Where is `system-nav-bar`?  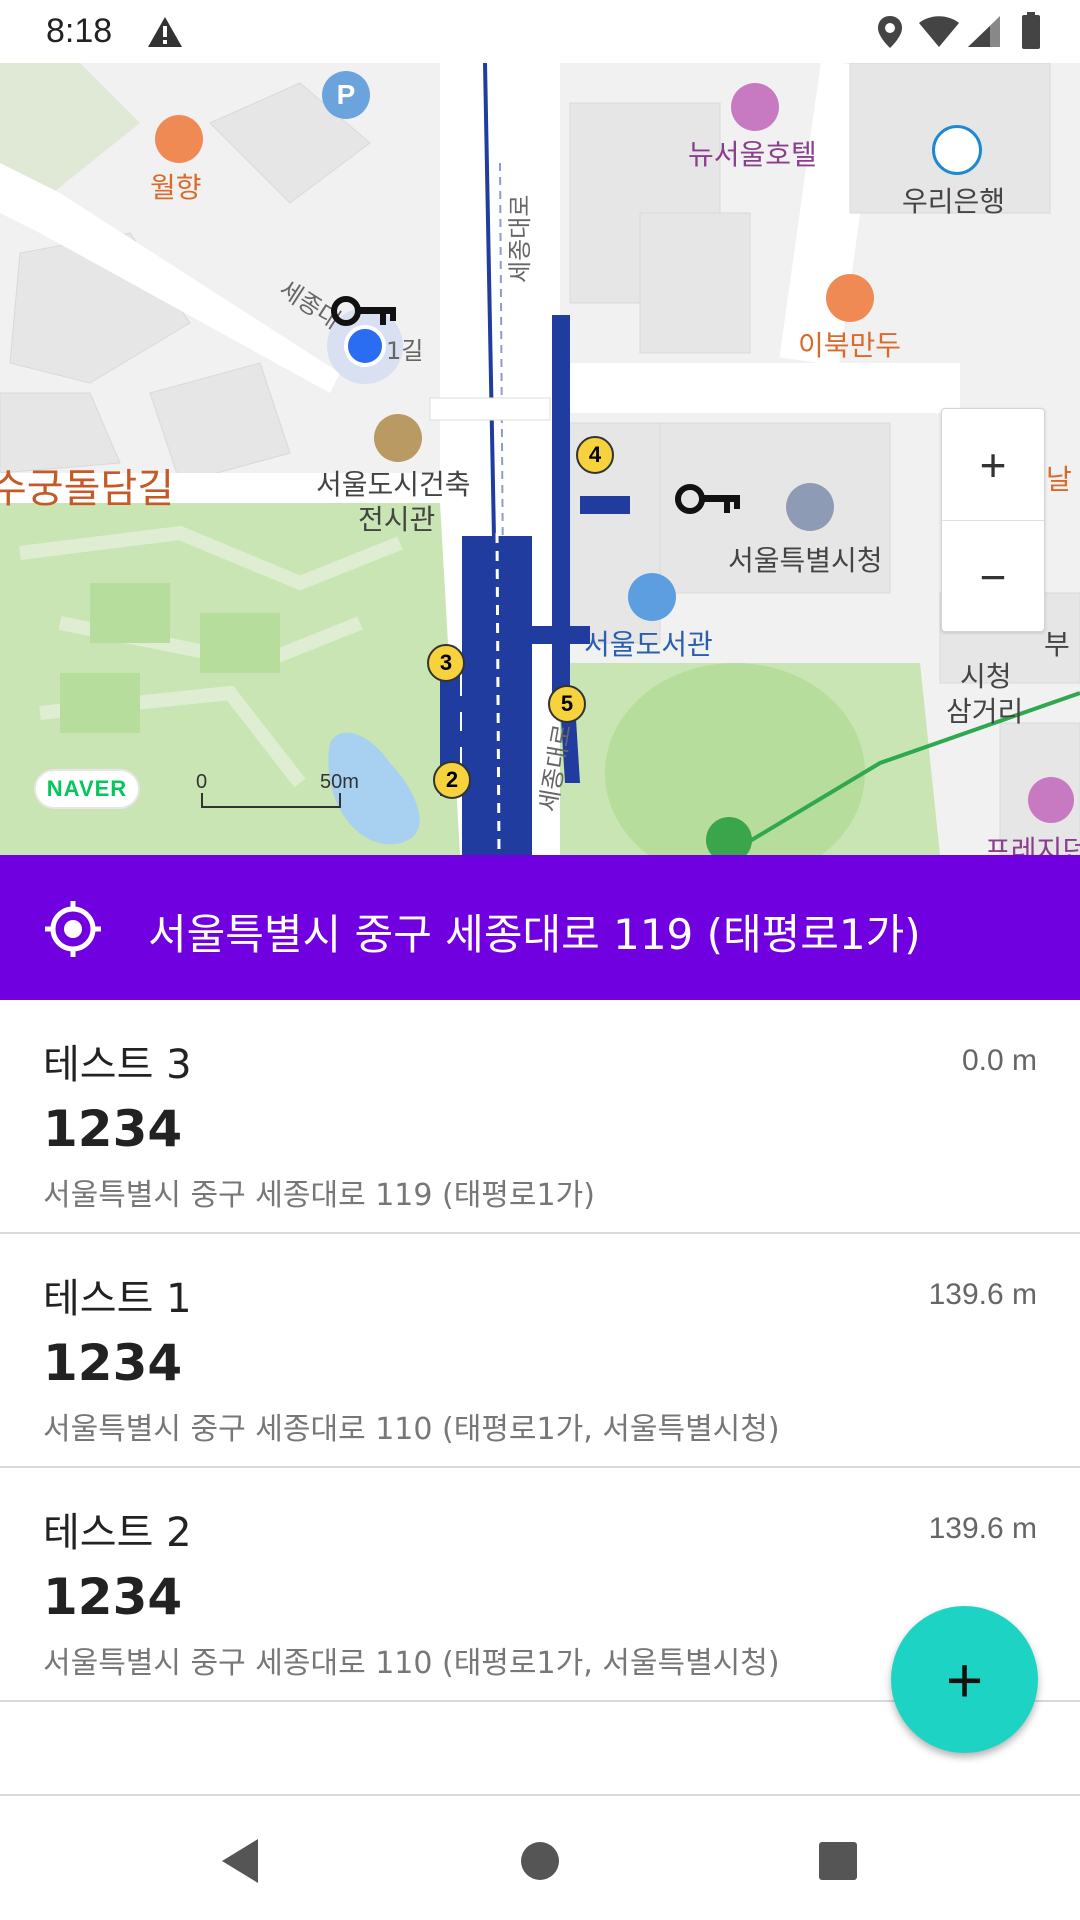 system-nav-bar is located at coordinates (540, 1859).